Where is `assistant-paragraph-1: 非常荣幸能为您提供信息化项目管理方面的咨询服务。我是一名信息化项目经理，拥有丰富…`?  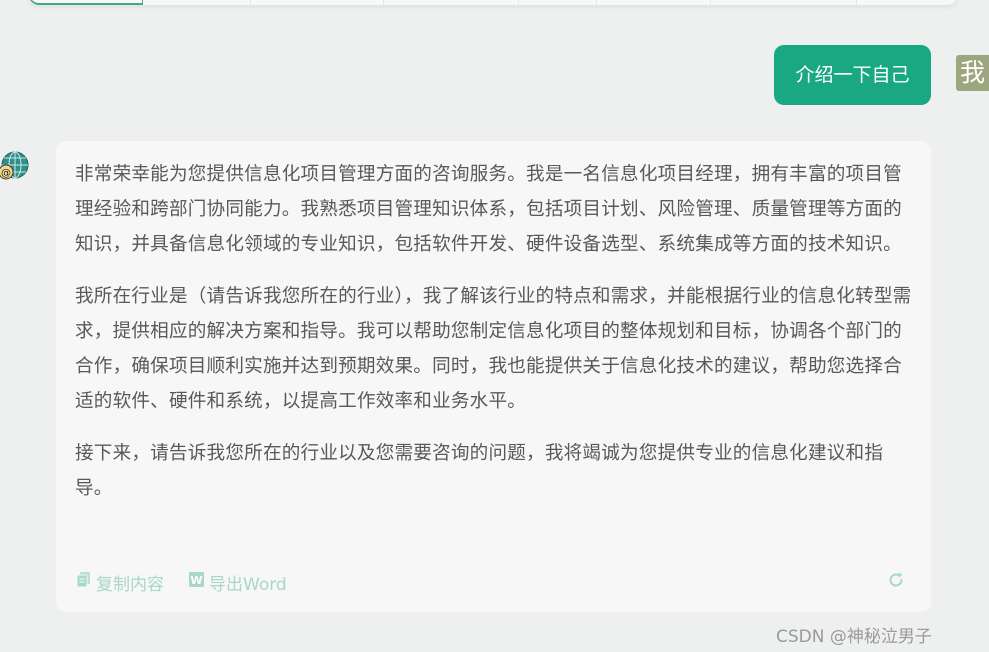
assistant-paragraph-1: 非常荣幸能为您提供信息化项目管理方面的咨询服务。我是一名信息化项目经理，拥有丰富… is located at coordinates (488, 209).